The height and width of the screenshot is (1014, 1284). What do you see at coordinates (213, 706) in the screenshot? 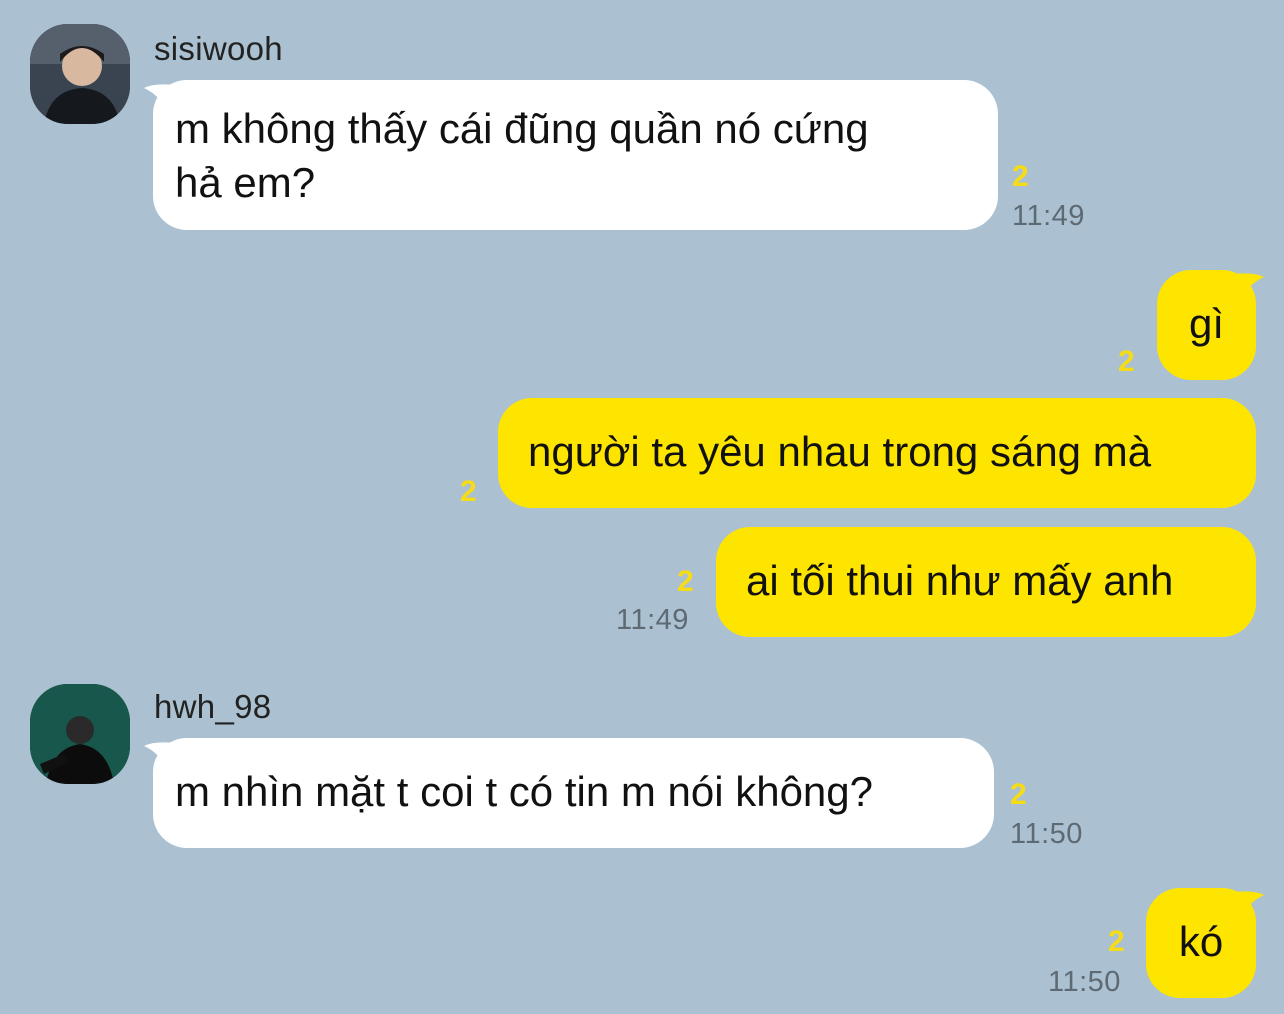
I see `sender-name: hwh_98` at bounding box center [213, 706].